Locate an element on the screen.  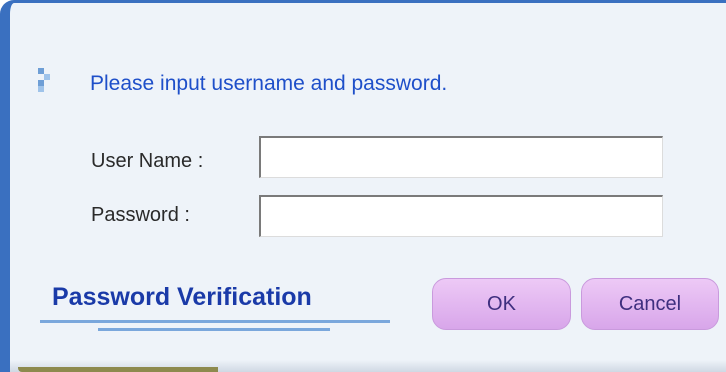
prompt-row is located at coordinates (64, 80).